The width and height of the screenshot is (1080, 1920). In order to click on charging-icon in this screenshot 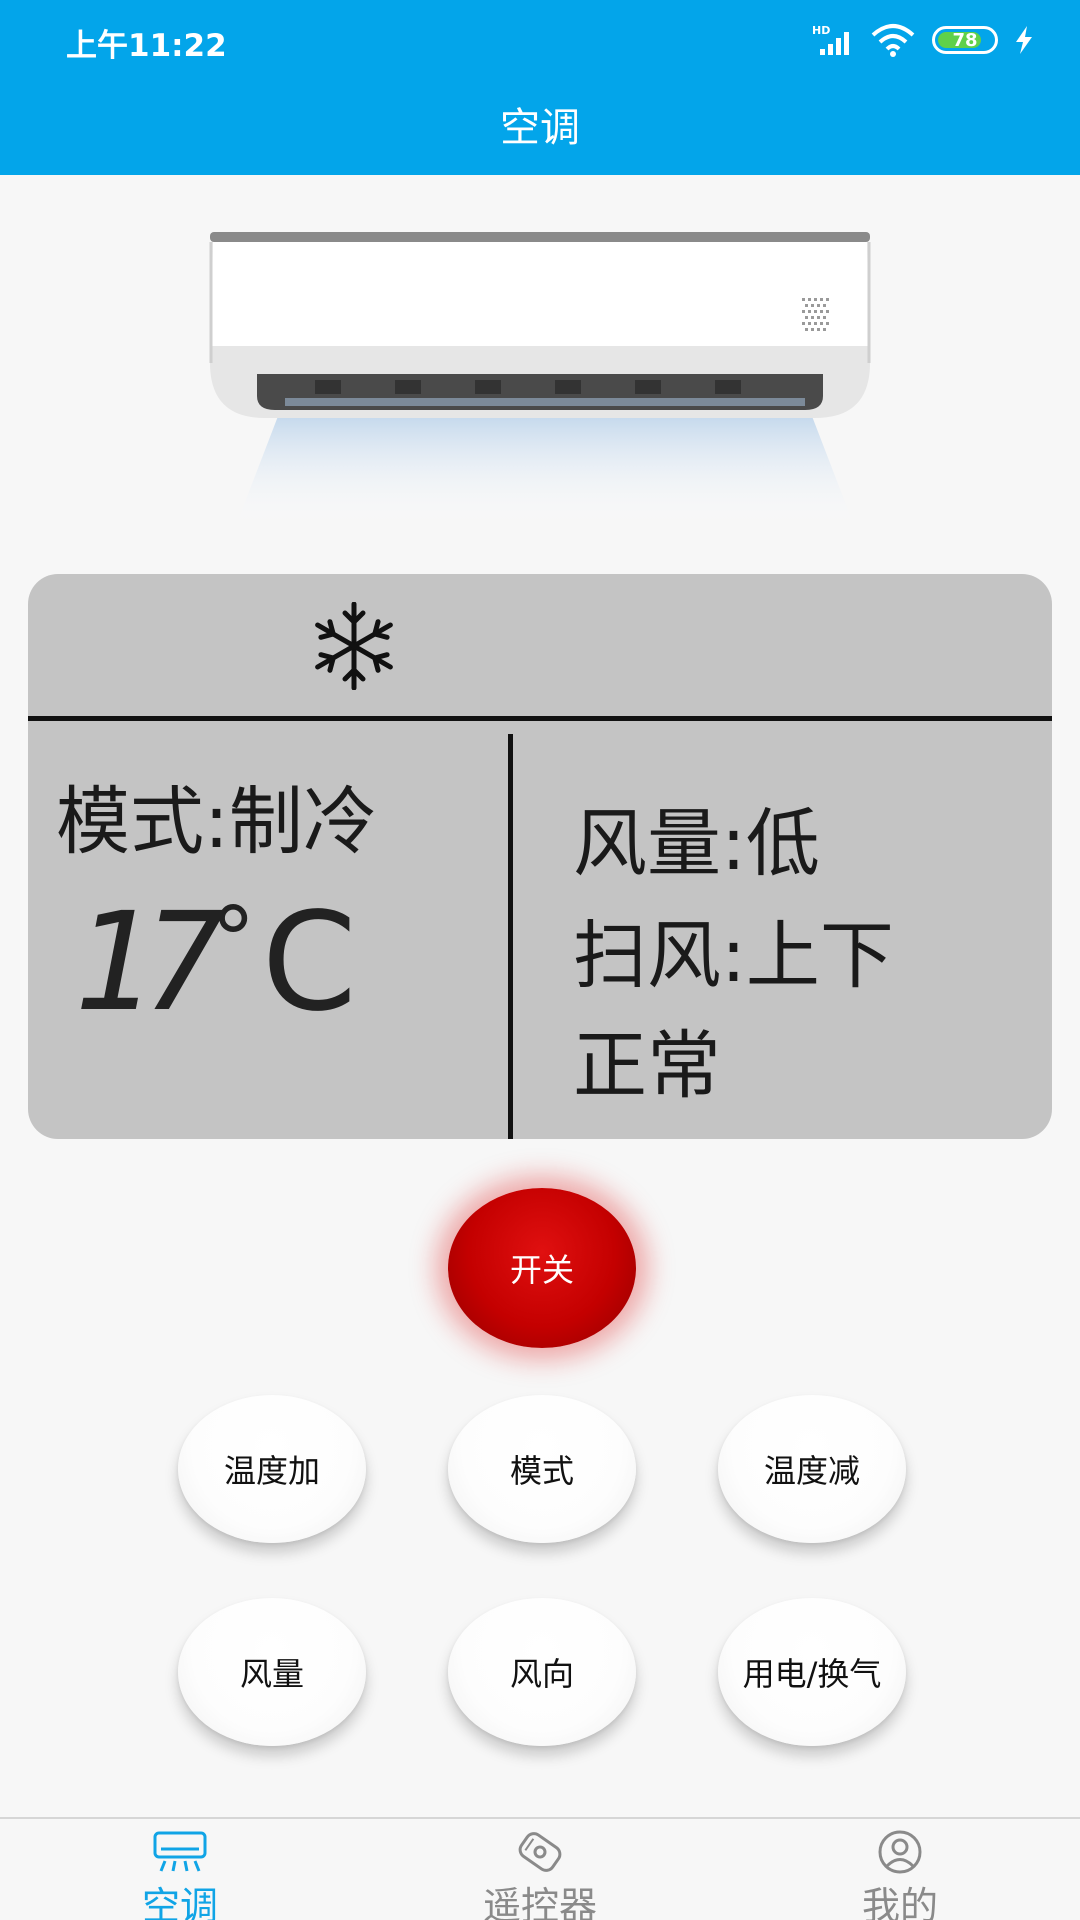, I will do `click(1024, 40)`.